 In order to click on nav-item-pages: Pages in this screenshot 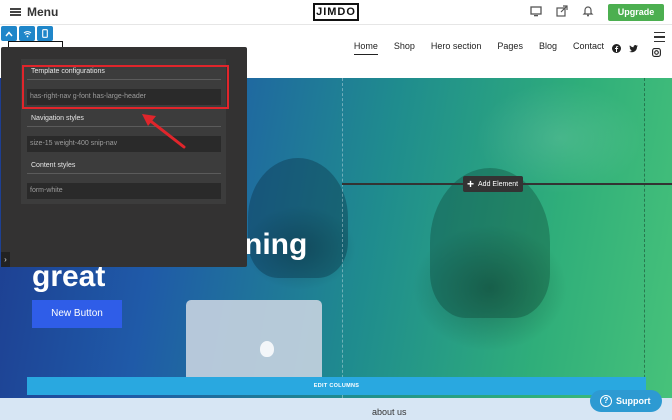, I will do `click(510, 46)`.